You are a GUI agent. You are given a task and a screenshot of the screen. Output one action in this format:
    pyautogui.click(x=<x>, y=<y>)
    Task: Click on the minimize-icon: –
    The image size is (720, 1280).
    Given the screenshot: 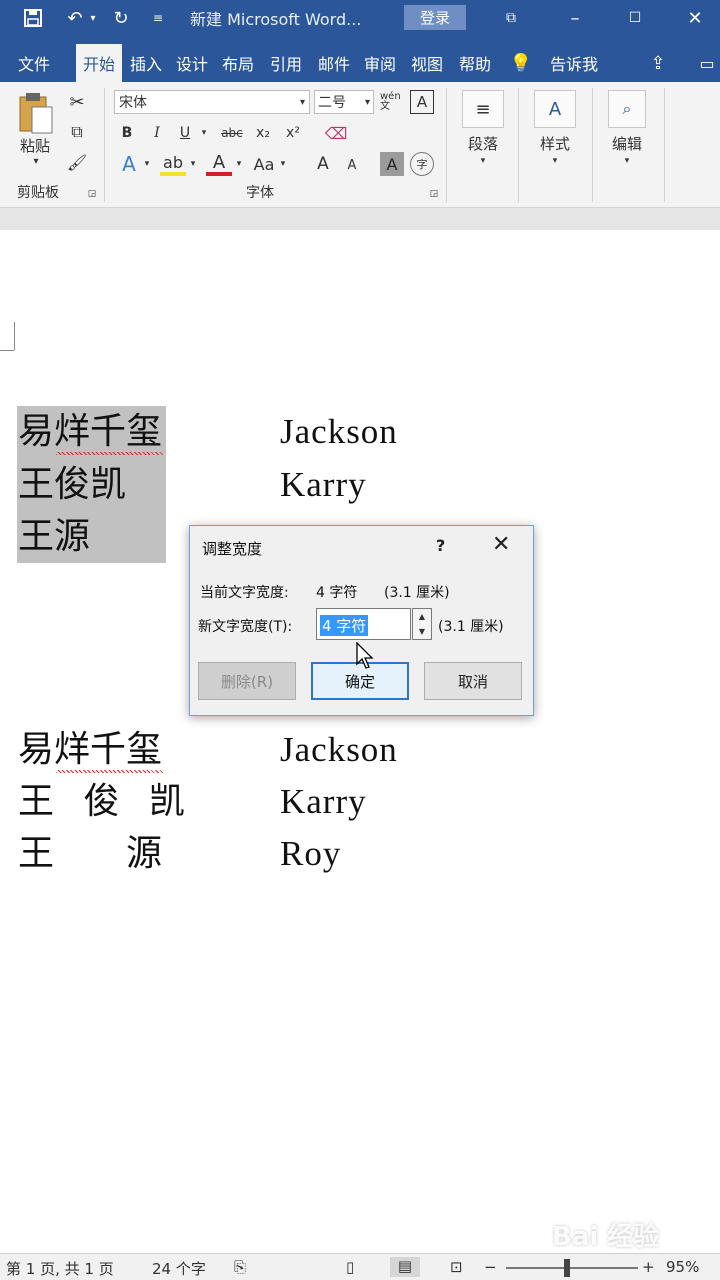 What is the action you would take?
    pyautogui.click(x=575, y=18)
    